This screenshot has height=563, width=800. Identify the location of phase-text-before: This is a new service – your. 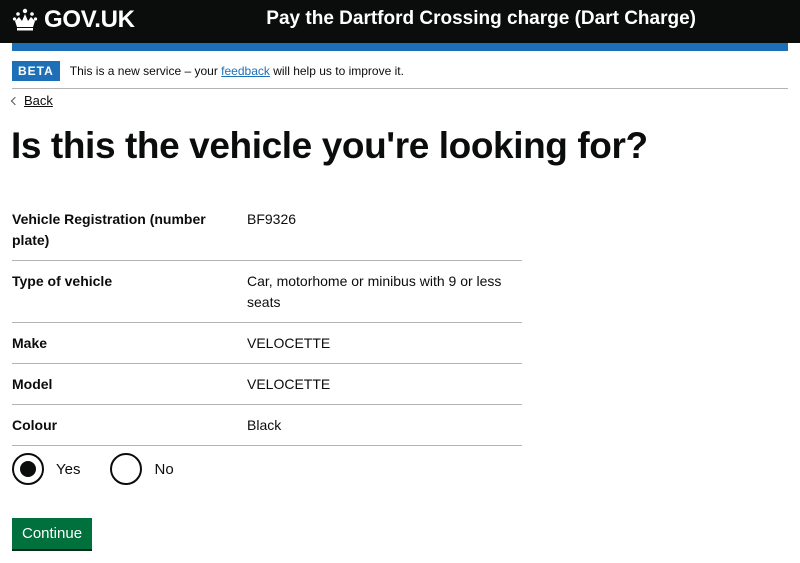
(145, 71).